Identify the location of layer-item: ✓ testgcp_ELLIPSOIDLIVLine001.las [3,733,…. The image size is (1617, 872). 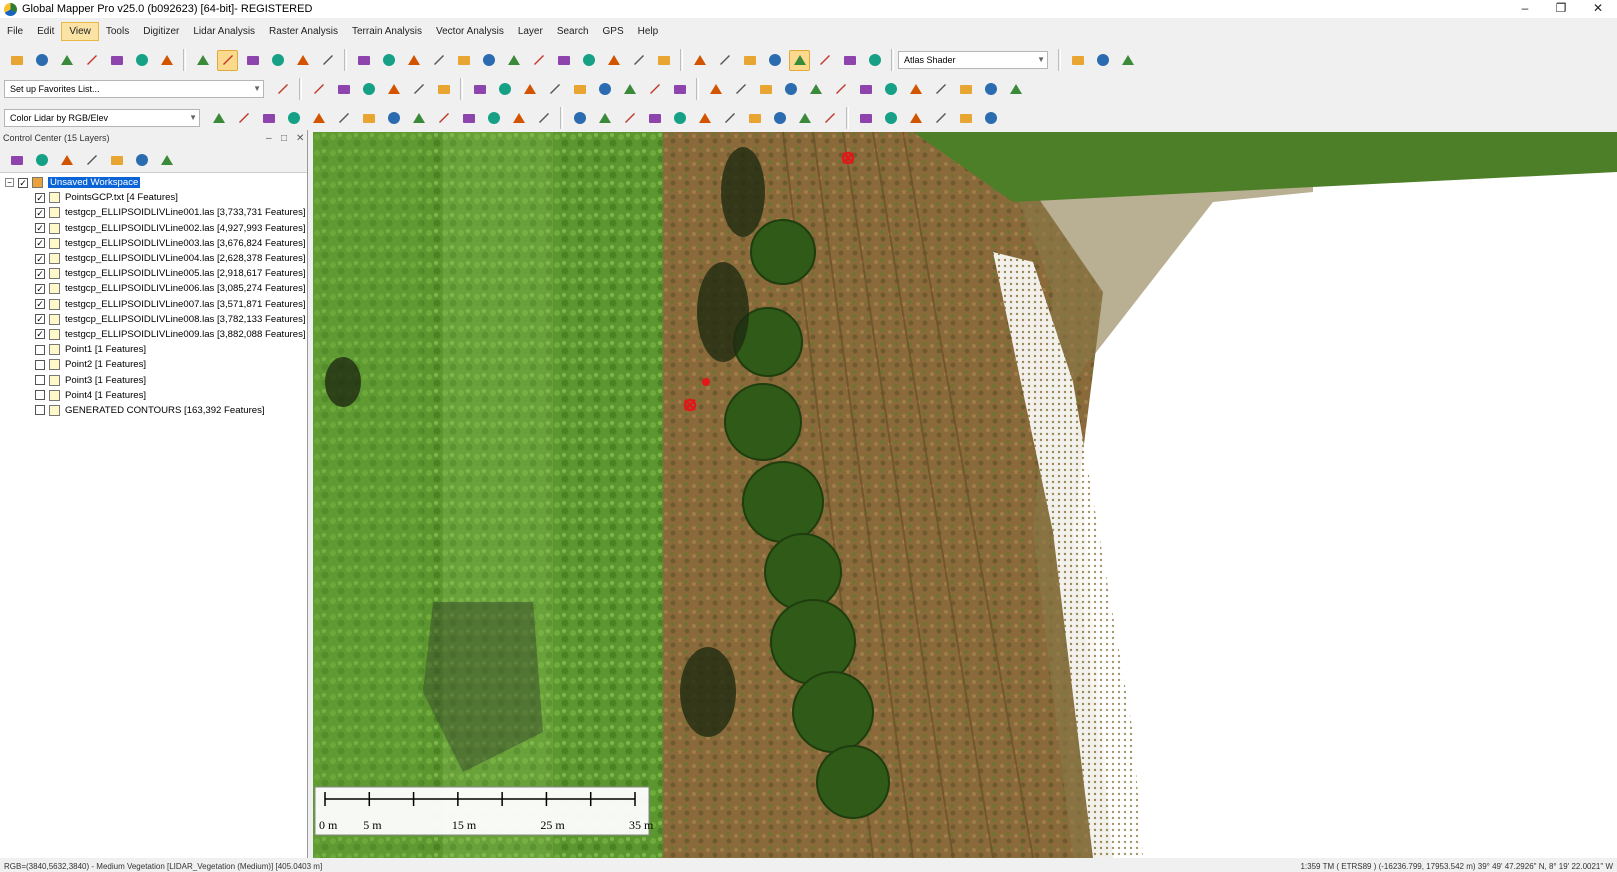
(153, 212).